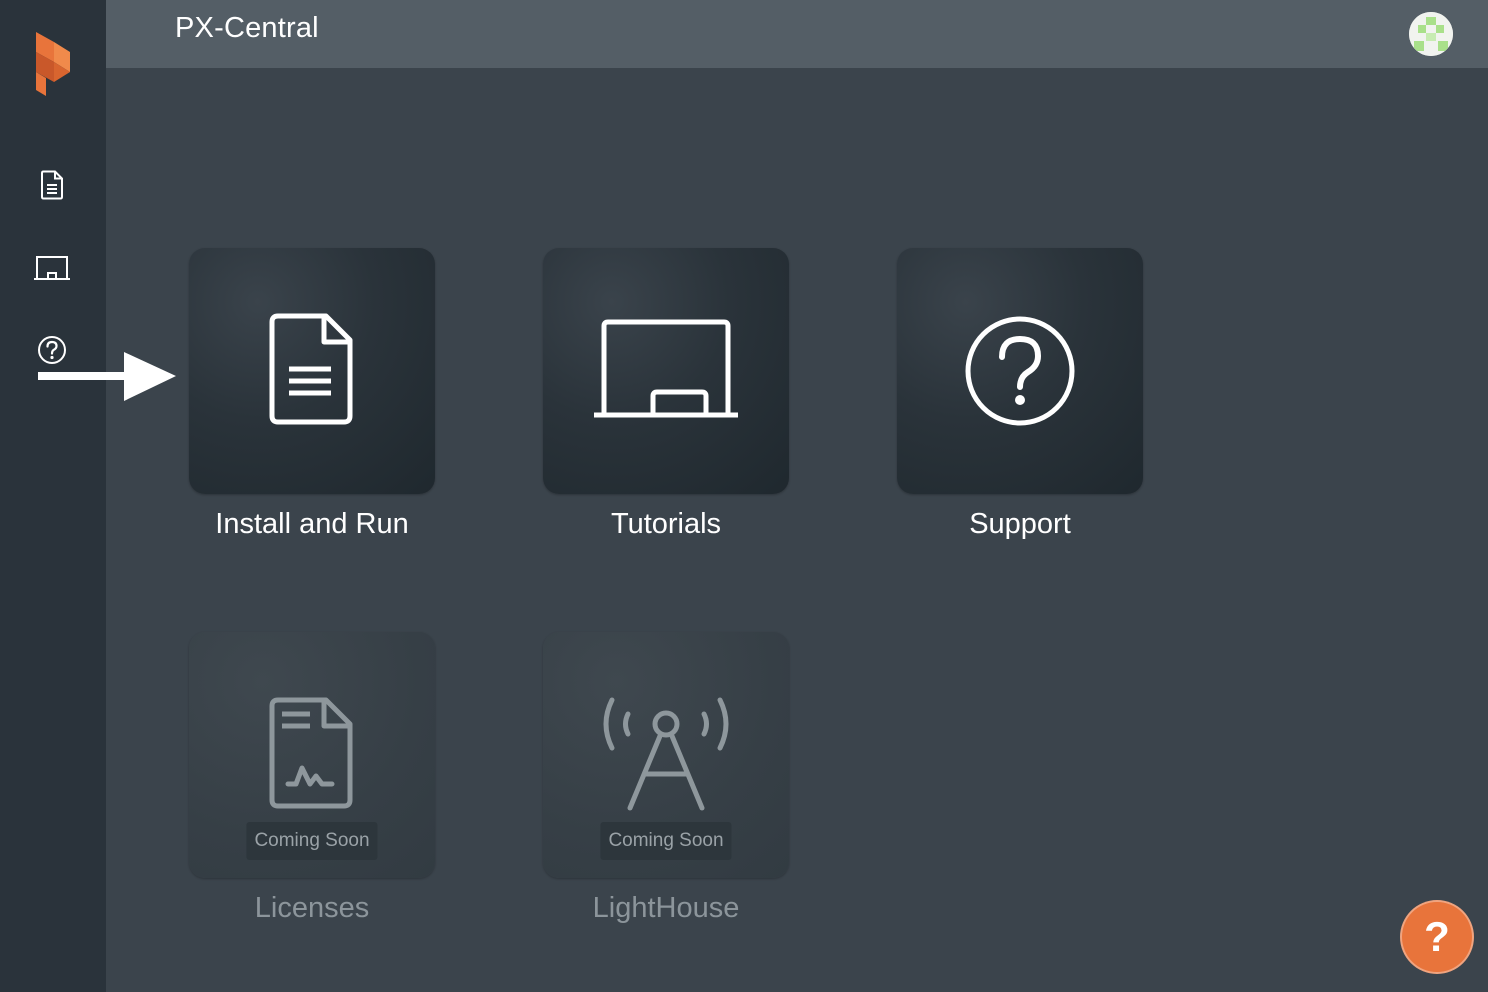 The height and width of the screenshot is (992, 1488). What do you see at coordinates (666, 524) in the screenshot?
I see `tile-label-tutorials: Tutorials` at bounding box center [666, 524].